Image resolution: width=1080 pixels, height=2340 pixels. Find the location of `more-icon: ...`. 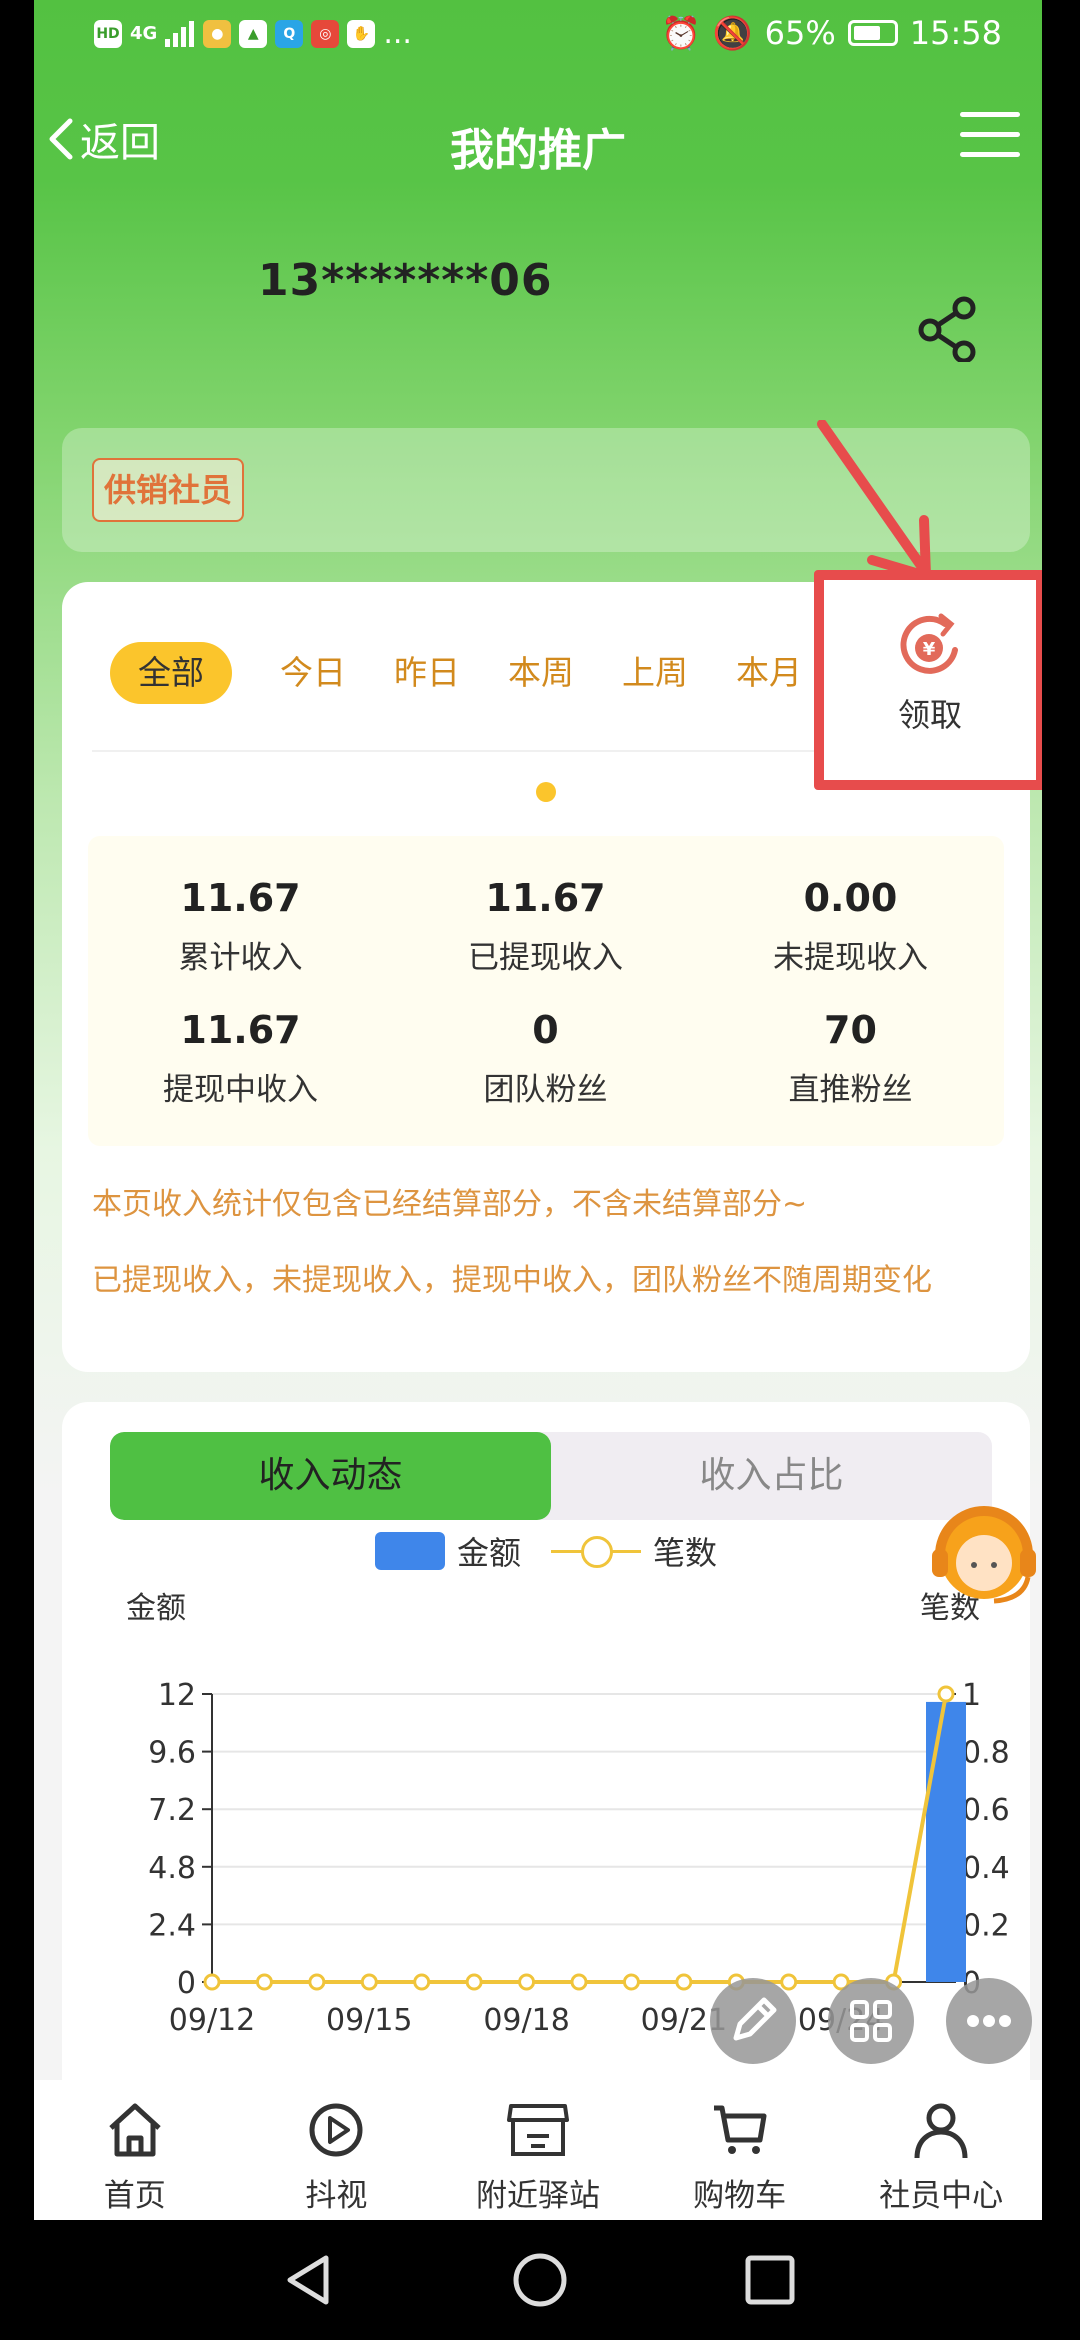

more-icon: ... is located at coordinates (397, 33).